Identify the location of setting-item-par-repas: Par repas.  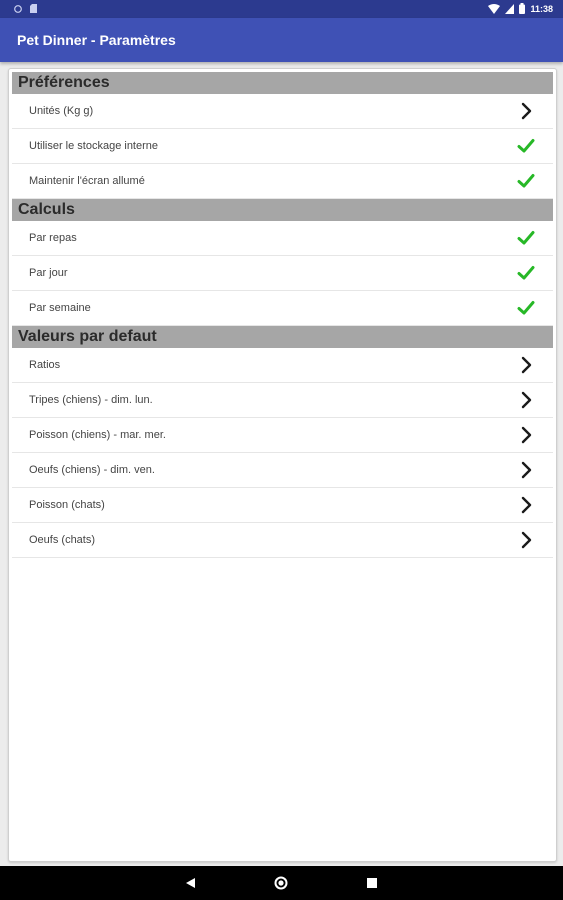
(282, 238).